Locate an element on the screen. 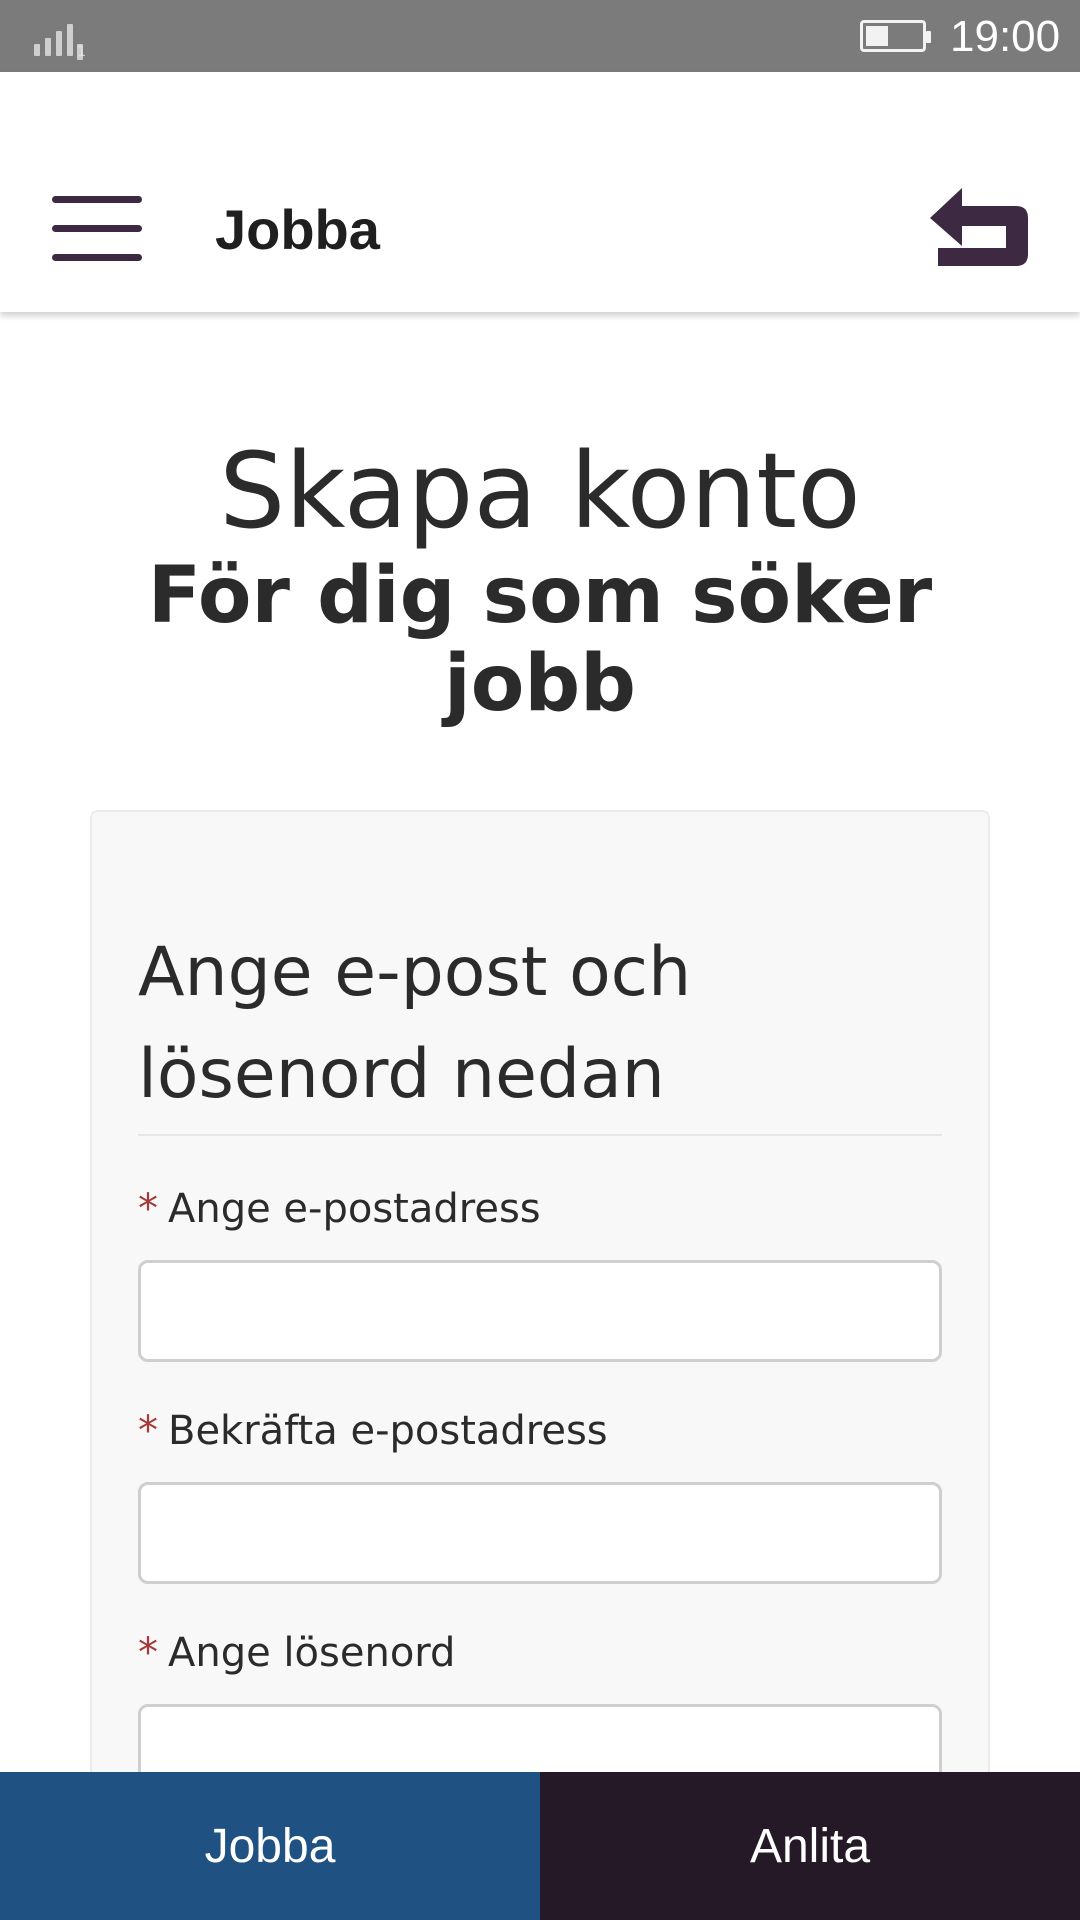 This screenshot has height=1920, width=1080. bottom-tab-bar: Jobba Anlita is located at coordinates (540, 1846).